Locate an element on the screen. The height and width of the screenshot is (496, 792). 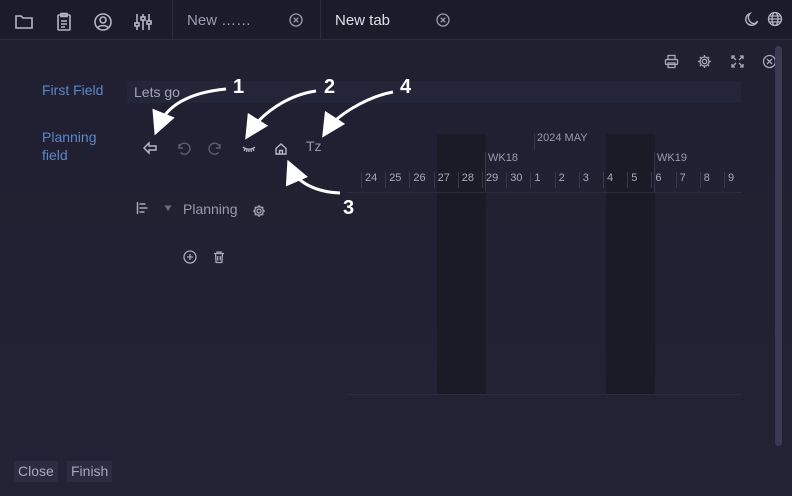
globe-icon is located at coordinates (775, 19).